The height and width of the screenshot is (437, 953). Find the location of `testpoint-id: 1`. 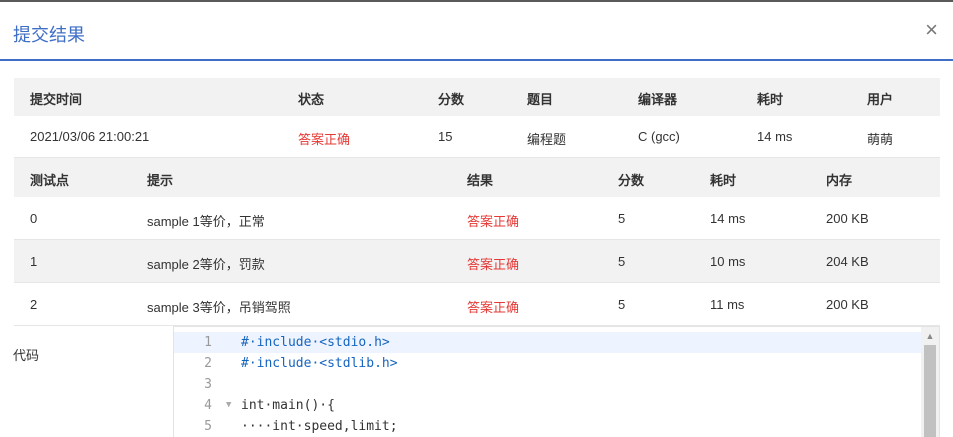

testpoint-id: 1 is located at coordinates (34, 261).